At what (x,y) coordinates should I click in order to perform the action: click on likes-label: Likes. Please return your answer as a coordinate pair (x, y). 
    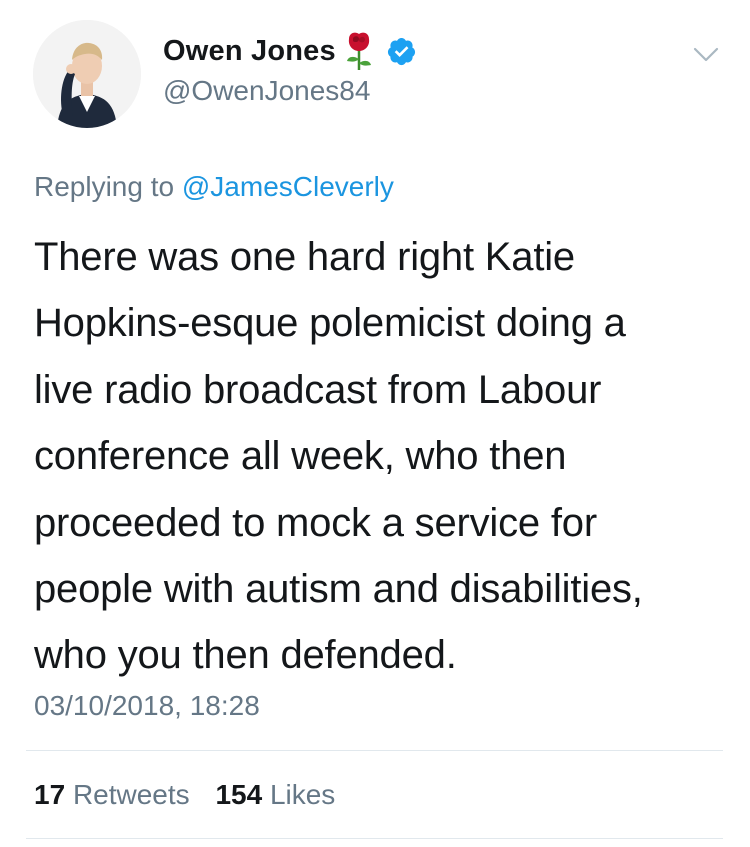
    Looking at the image, I should click on (302, 794).